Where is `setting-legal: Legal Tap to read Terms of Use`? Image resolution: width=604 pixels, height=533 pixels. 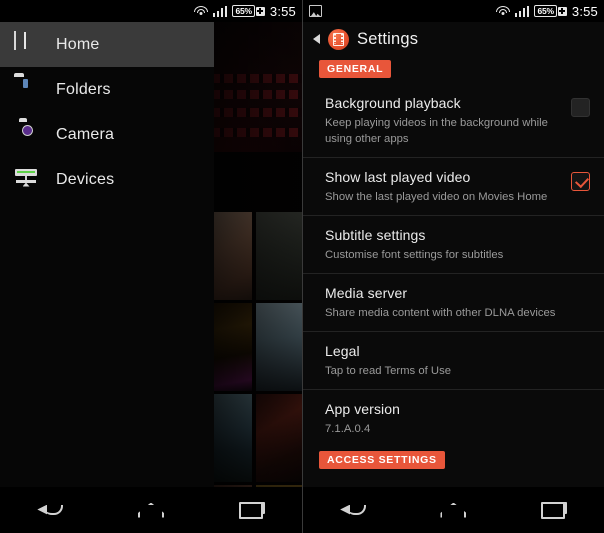 setting-legal: Legal Tap to read Terms of Use is located at coordinates (453, 361).